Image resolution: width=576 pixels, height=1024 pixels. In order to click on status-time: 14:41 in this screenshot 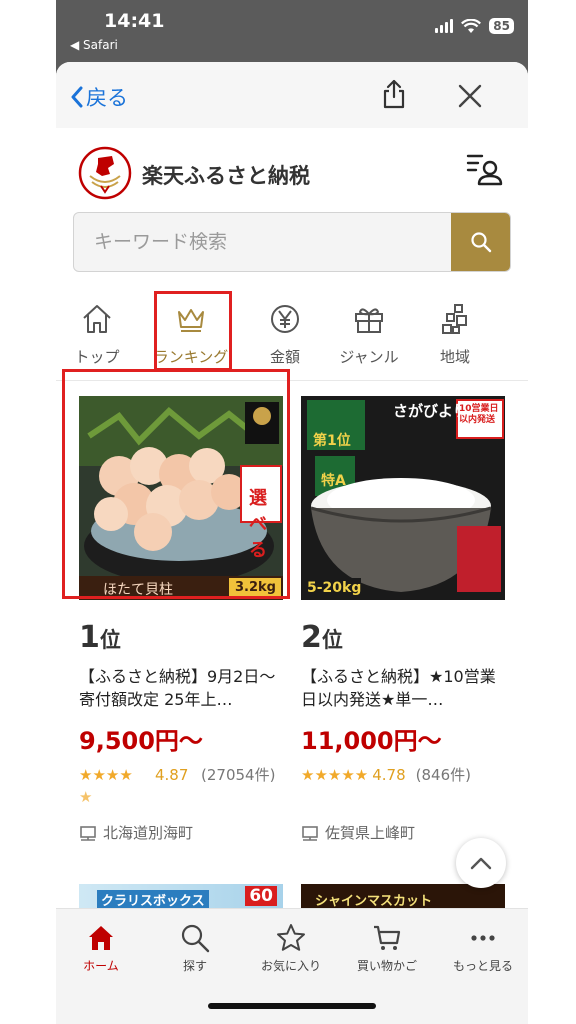, I will do `click(134, 21)`.